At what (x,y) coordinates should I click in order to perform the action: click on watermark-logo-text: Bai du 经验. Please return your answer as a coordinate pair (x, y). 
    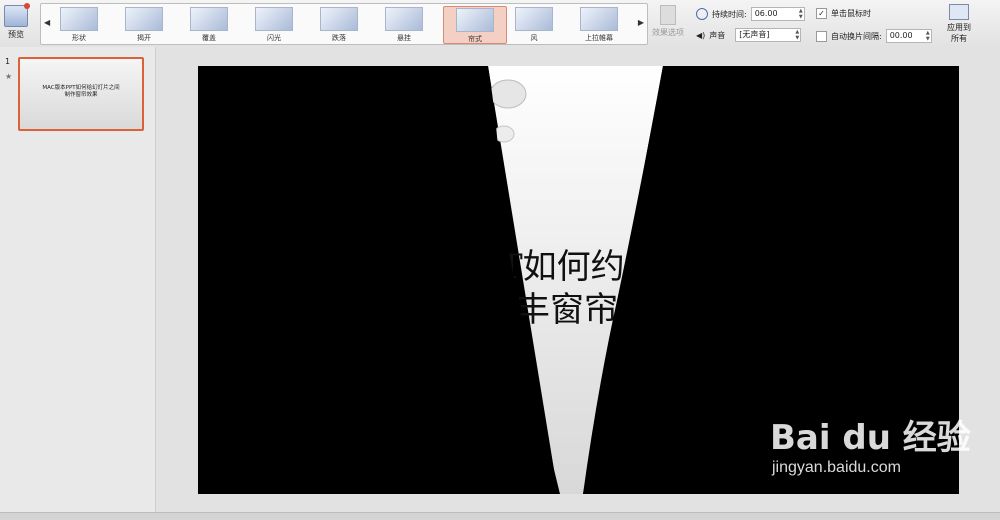
    Looking at the image, I should click on (870, 438).